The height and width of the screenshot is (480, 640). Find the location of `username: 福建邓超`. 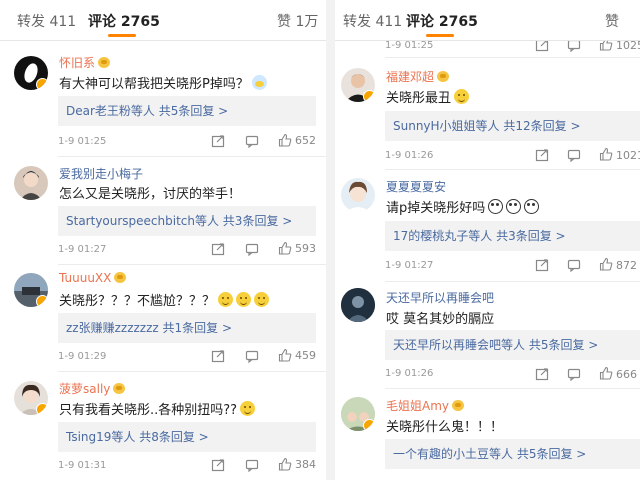

username: 福建邓超 is located at coordinates (418, 76).